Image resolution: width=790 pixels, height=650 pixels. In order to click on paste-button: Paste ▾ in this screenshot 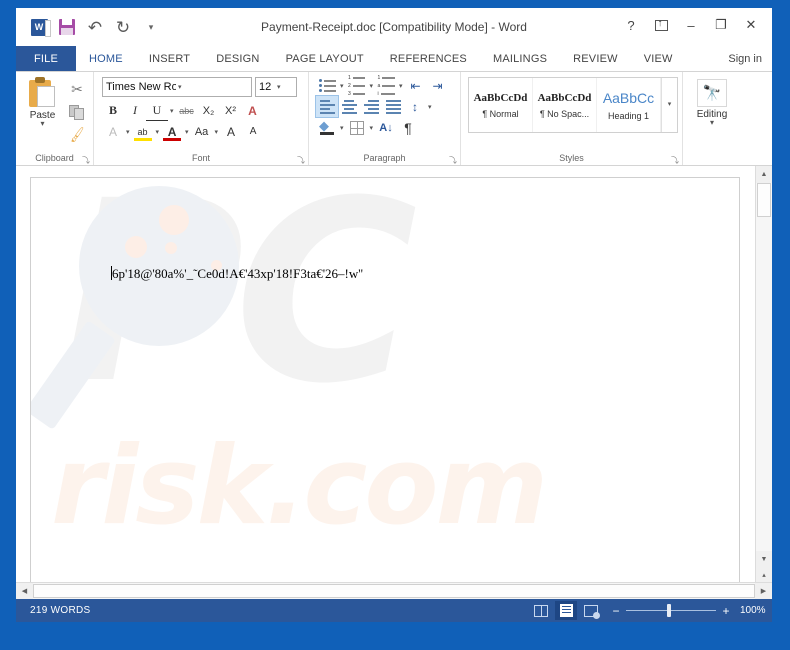, I will do `click(42, 101)`.